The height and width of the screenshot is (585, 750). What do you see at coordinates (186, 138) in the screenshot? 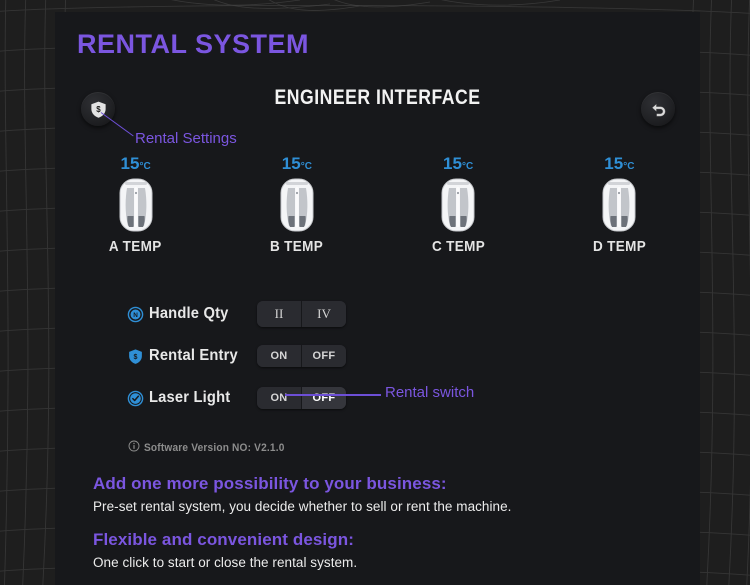
I see `settings-callout-label: Rental Settings` at bounding box center [186, 138].